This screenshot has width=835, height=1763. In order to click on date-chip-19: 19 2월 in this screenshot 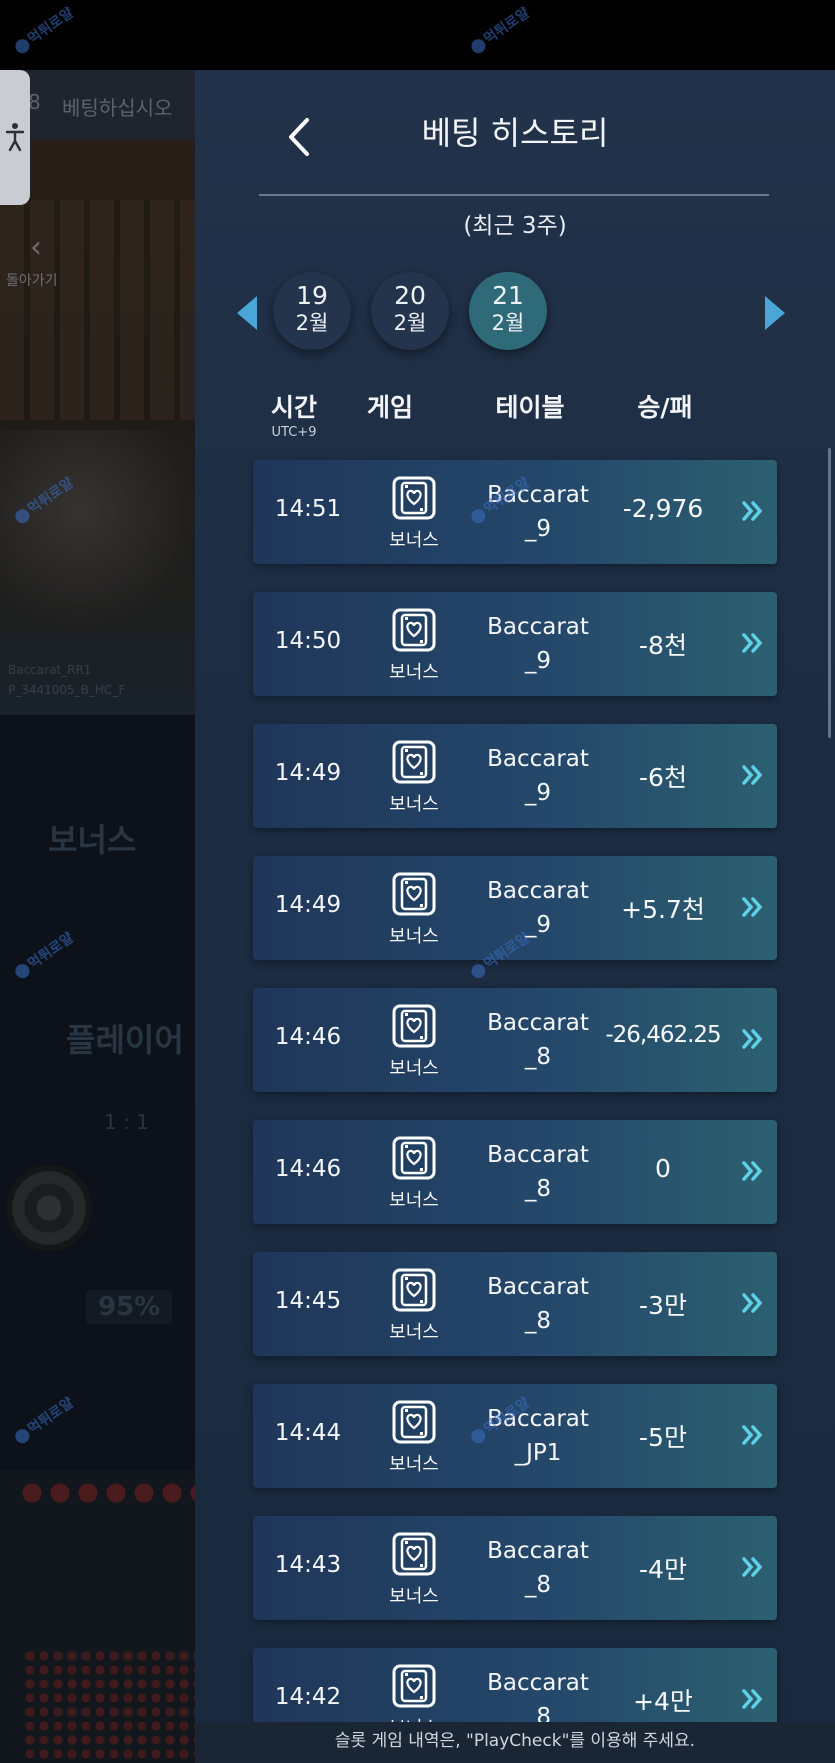, I will do `click(312, 311)`.